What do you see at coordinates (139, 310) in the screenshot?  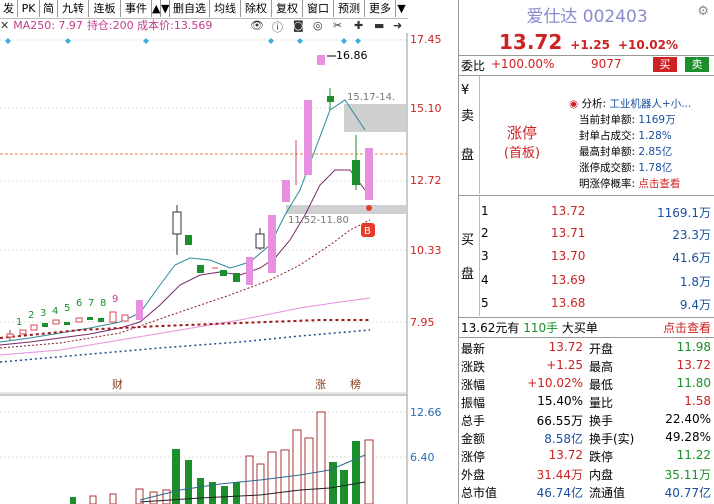 I see `candle-up-pink` at bounding box center [139, 310].